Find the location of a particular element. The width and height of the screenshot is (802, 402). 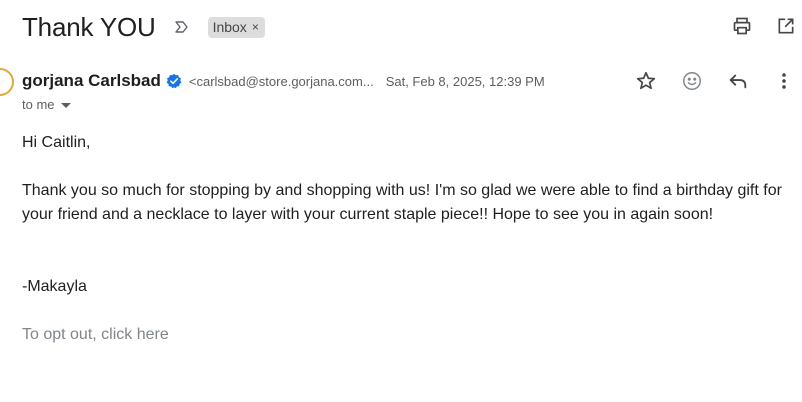

body-signature: -Makayla is located at coordinates (54, 286).